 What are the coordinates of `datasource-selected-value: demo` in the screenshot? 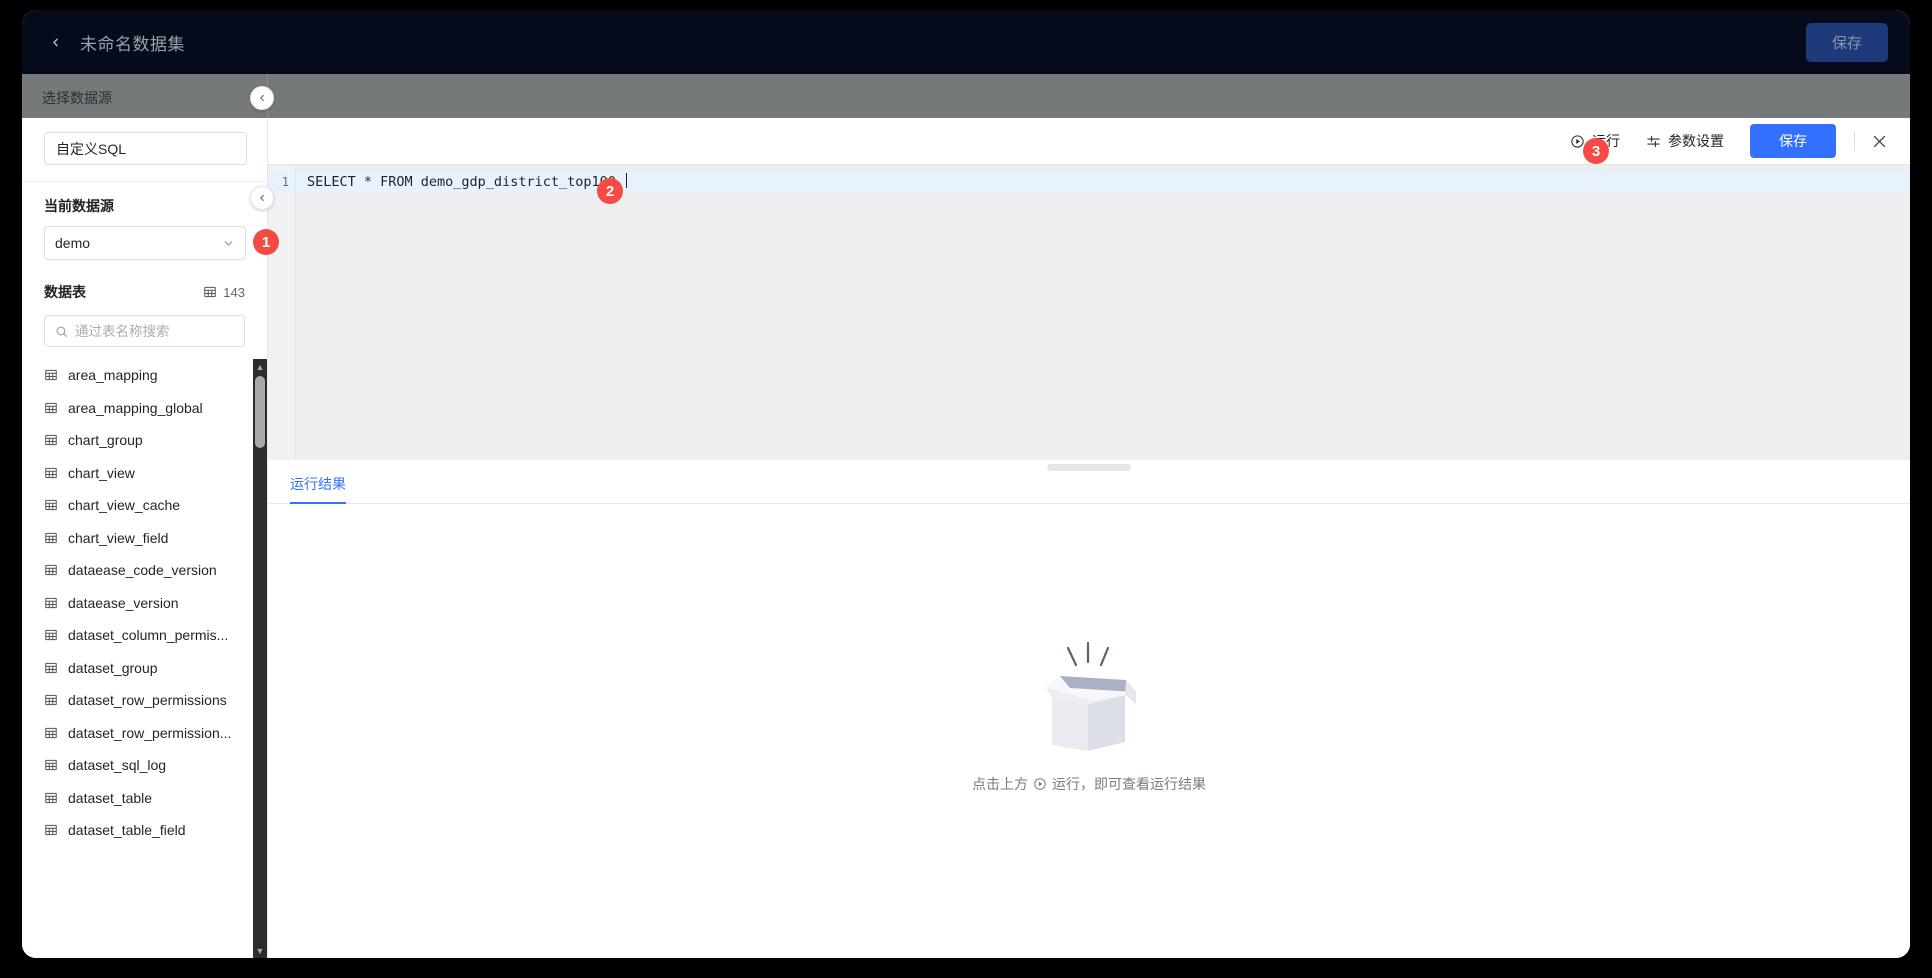 It's located at (73, 243).